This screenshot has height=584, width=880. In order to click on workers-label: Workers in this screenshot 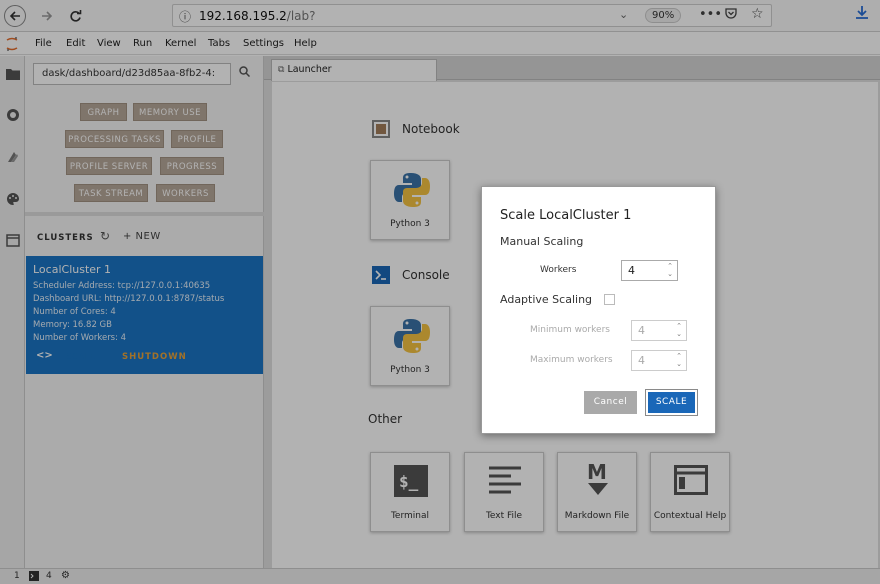, I will do `click(558, 270)`.